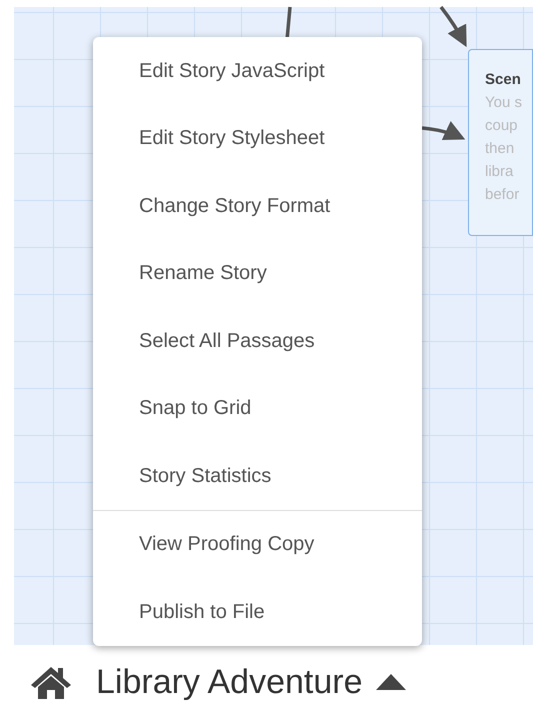 The width and height of the screenshot is (533, 713). Describe the element at coordinates (251, 682) in the screenshot. I see `story-title-menu: Library Adventure` at that location.